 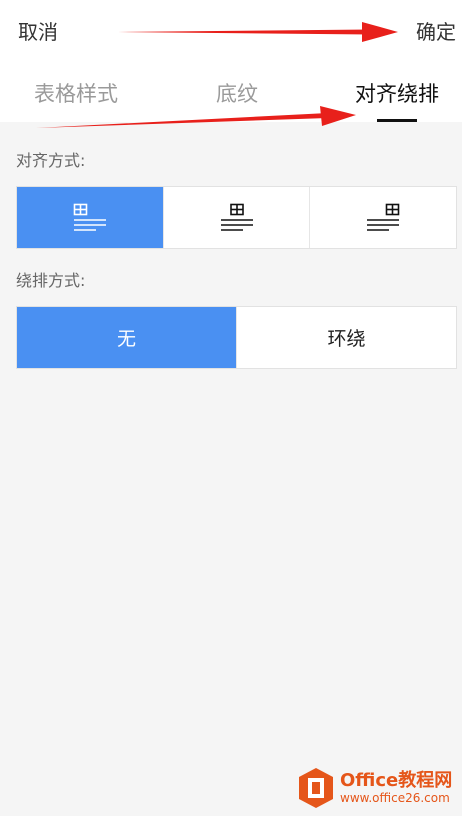 I want to click on wrap-segmented-control: 无 环绕, so click(x=236, y=337).